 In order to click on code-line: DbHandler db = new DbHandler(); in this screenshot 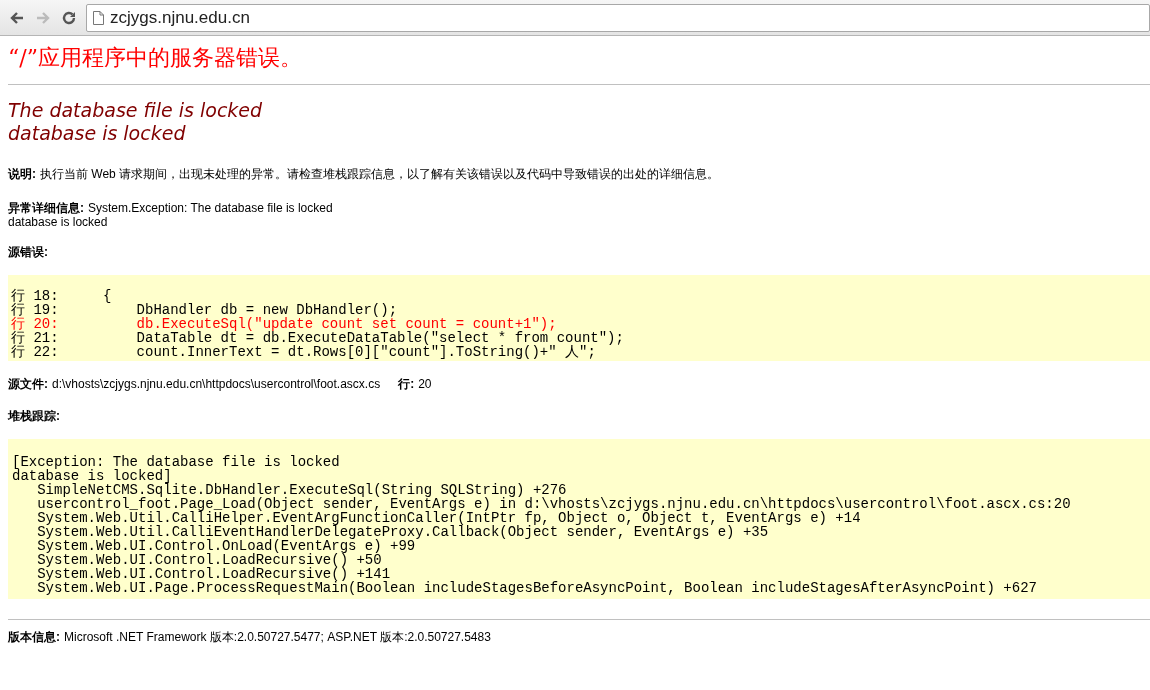, I will do `click(266, 310)`.